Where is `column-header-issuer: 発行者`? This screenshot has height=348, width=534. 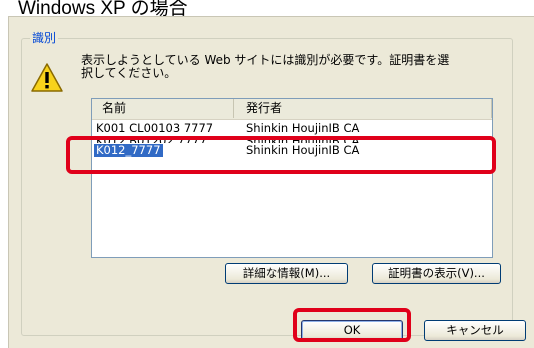
column-header-issuer: 発行者 is located at coordinates (363, 108).